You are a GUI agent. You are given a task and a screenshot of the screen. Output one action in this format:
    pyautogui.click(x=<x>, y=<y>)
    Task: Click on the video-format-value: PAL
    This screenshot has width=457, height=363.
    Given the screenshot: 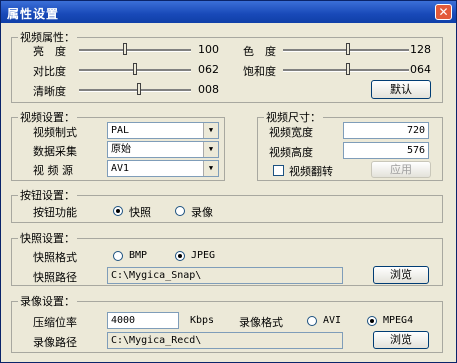 What is the action you would take?
    pyautogui.click(x=120, y=130)
    